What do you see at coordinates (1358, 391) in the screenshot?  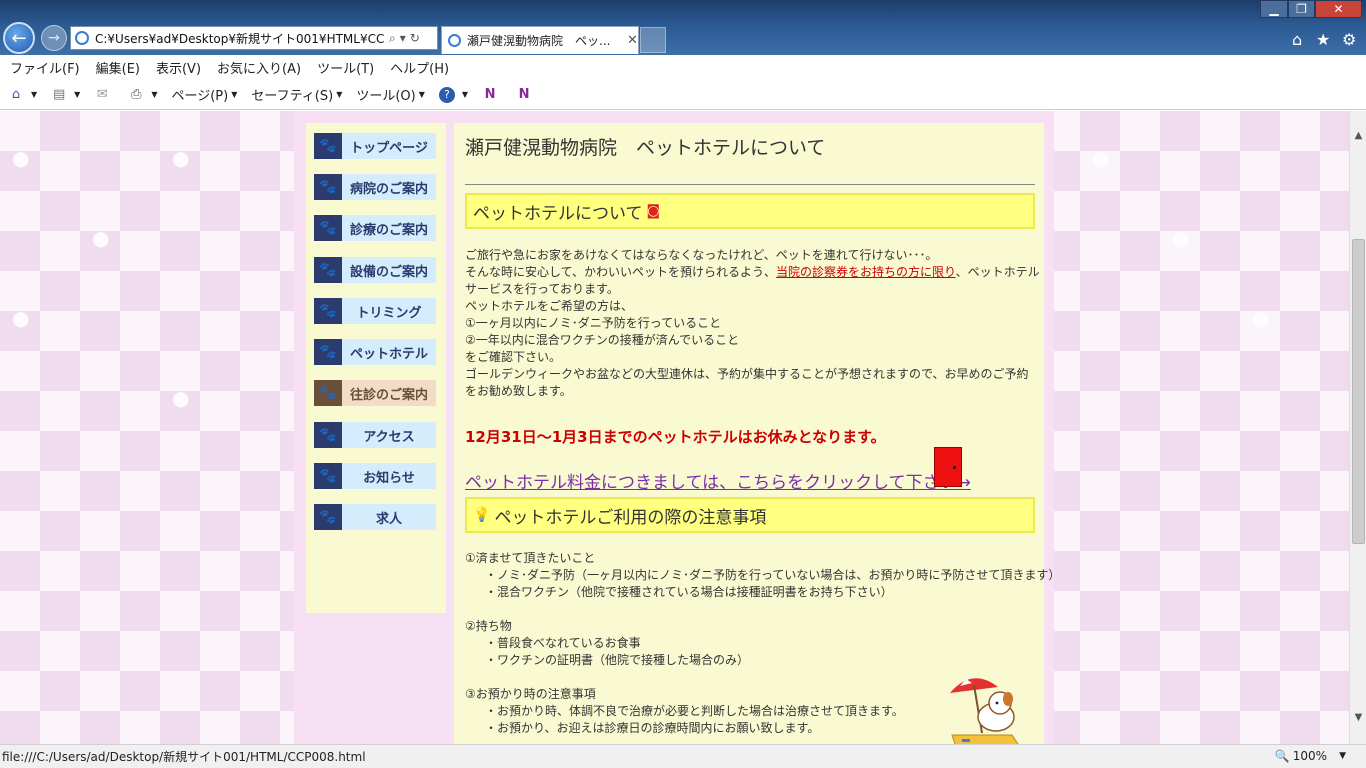 I see `scroll-thumb` at bounding box center [1358, 391].